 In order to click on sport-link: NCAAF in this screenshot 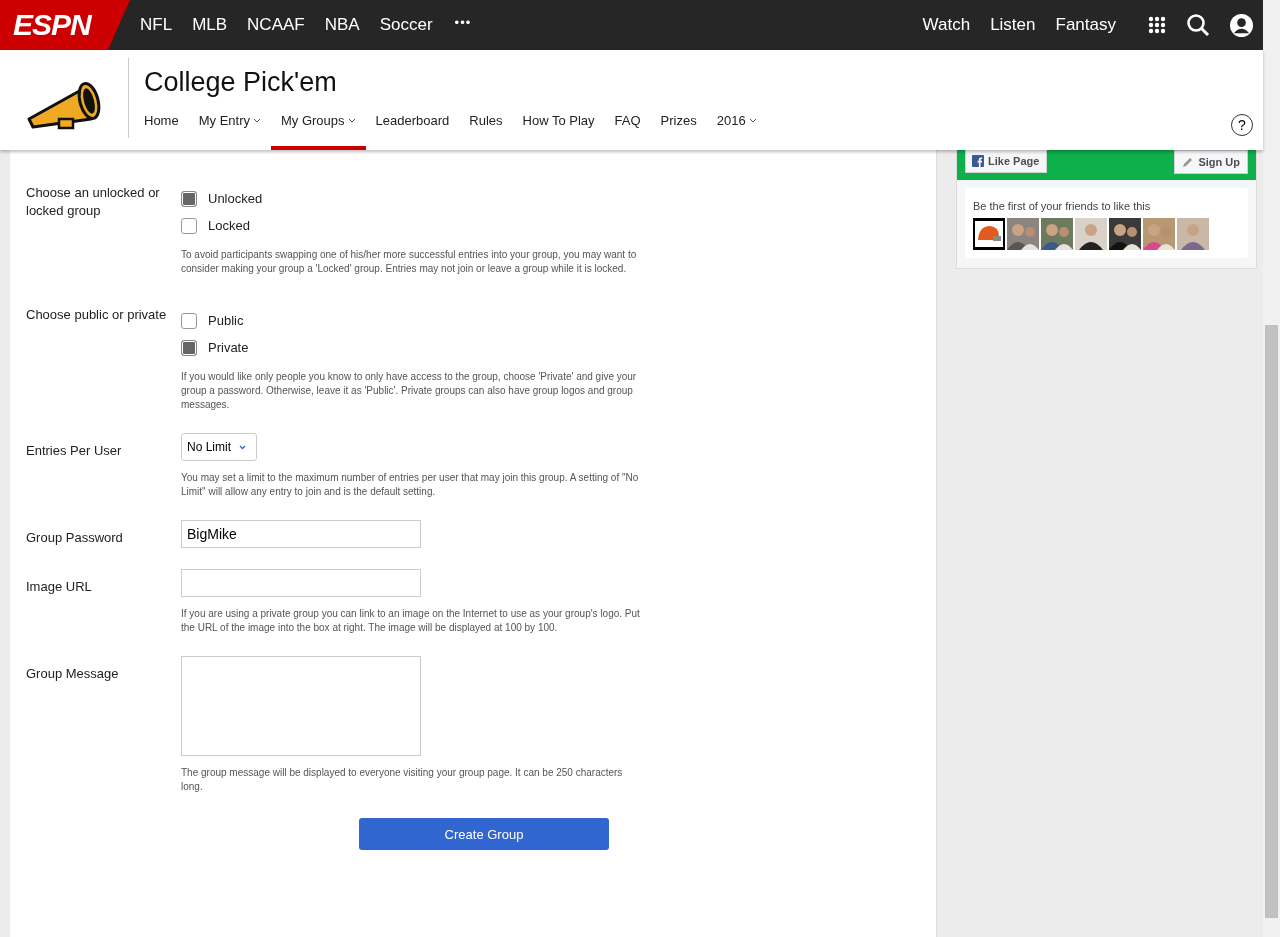, I will do `click(276, 25)`.